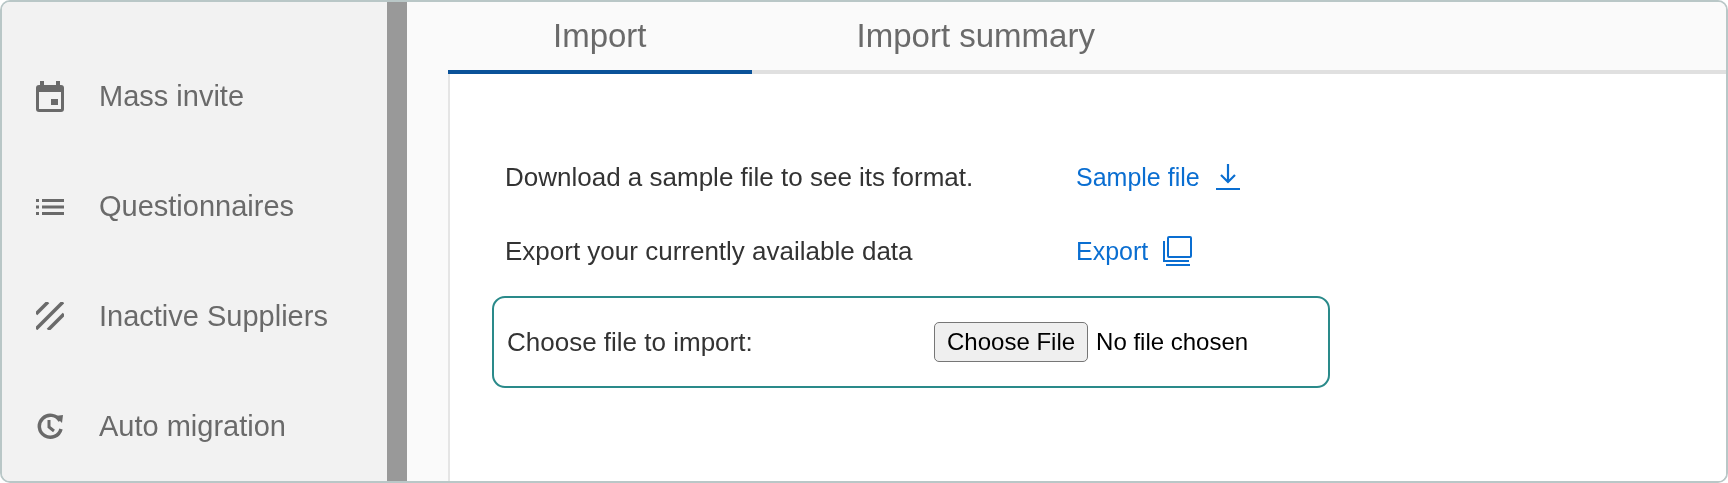 This screenshot has height=483, width=1728. What do you see at coordinates (397, 241) in the screenshot?
I see `splitter-bar` at bounding box center [397, 241].